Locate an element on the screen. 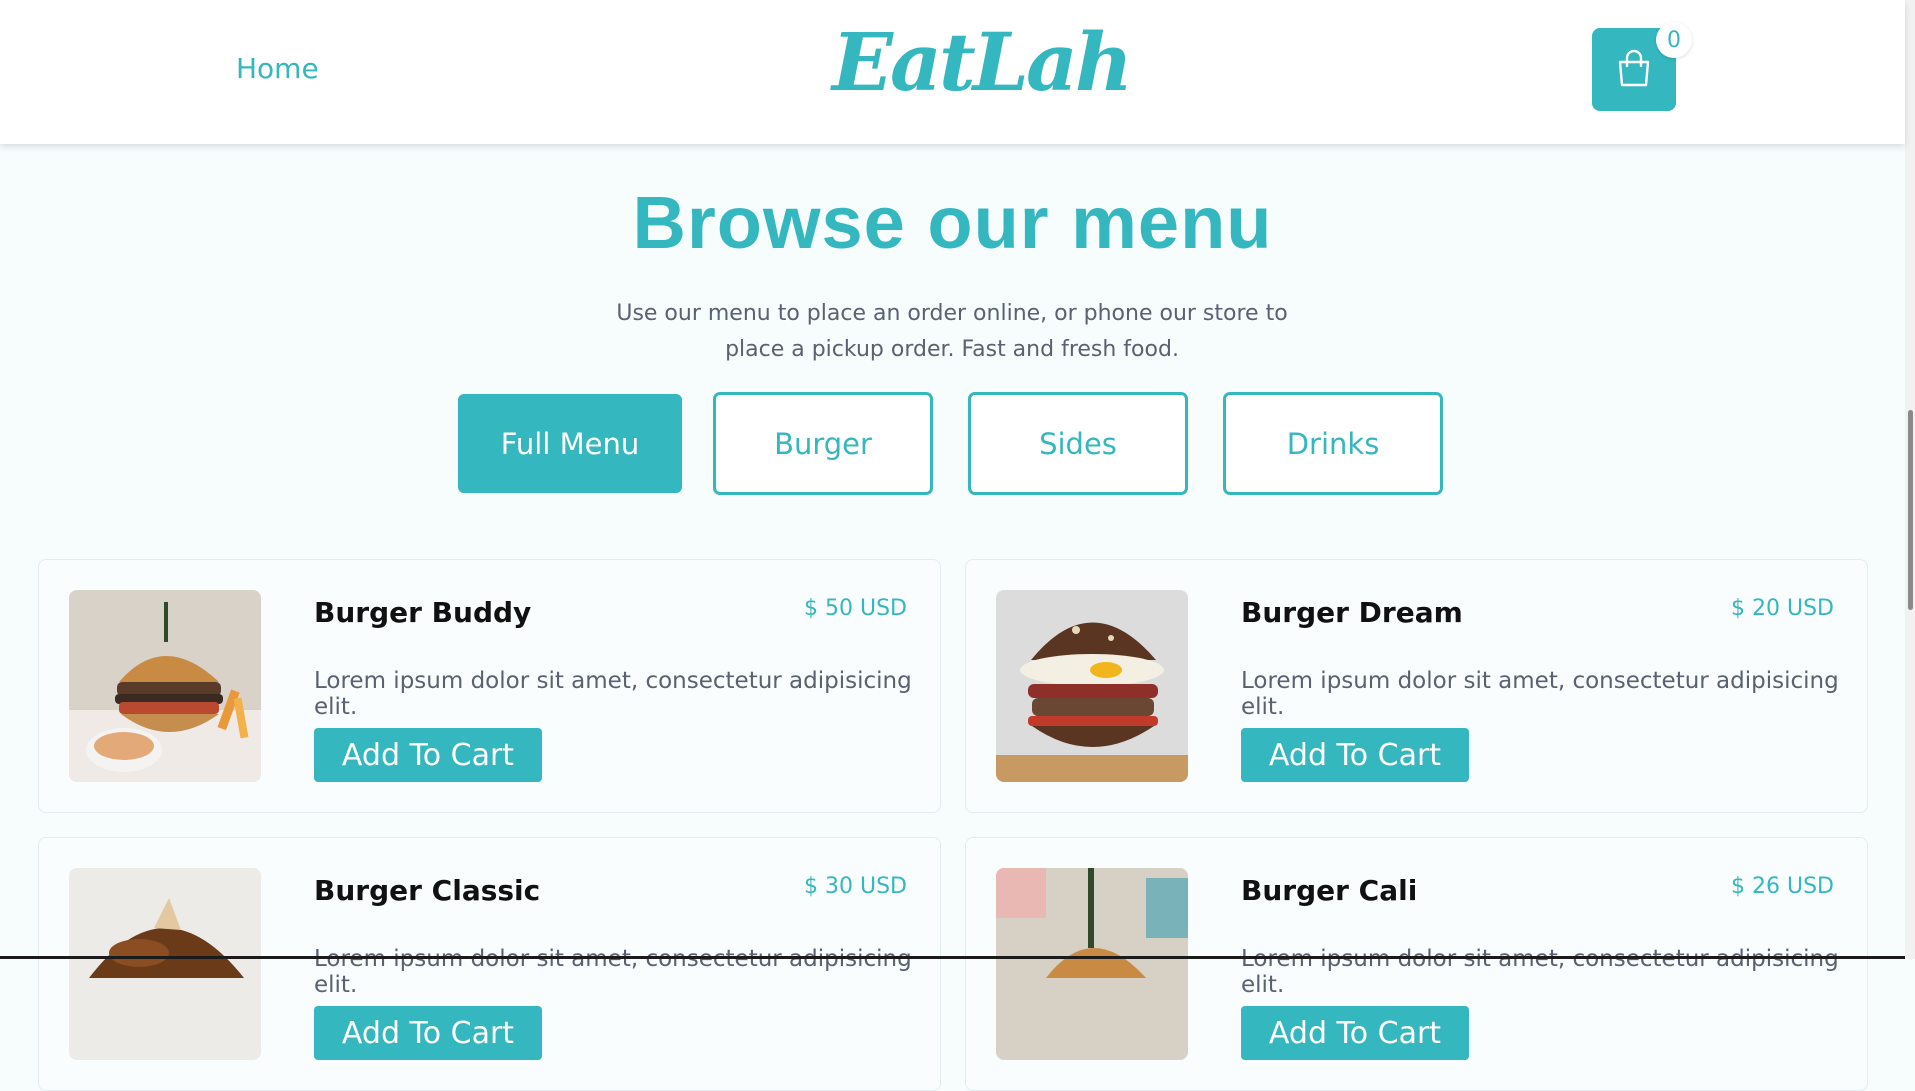  filter-full-menu: Full Menu is located at coordinates (570, 443).